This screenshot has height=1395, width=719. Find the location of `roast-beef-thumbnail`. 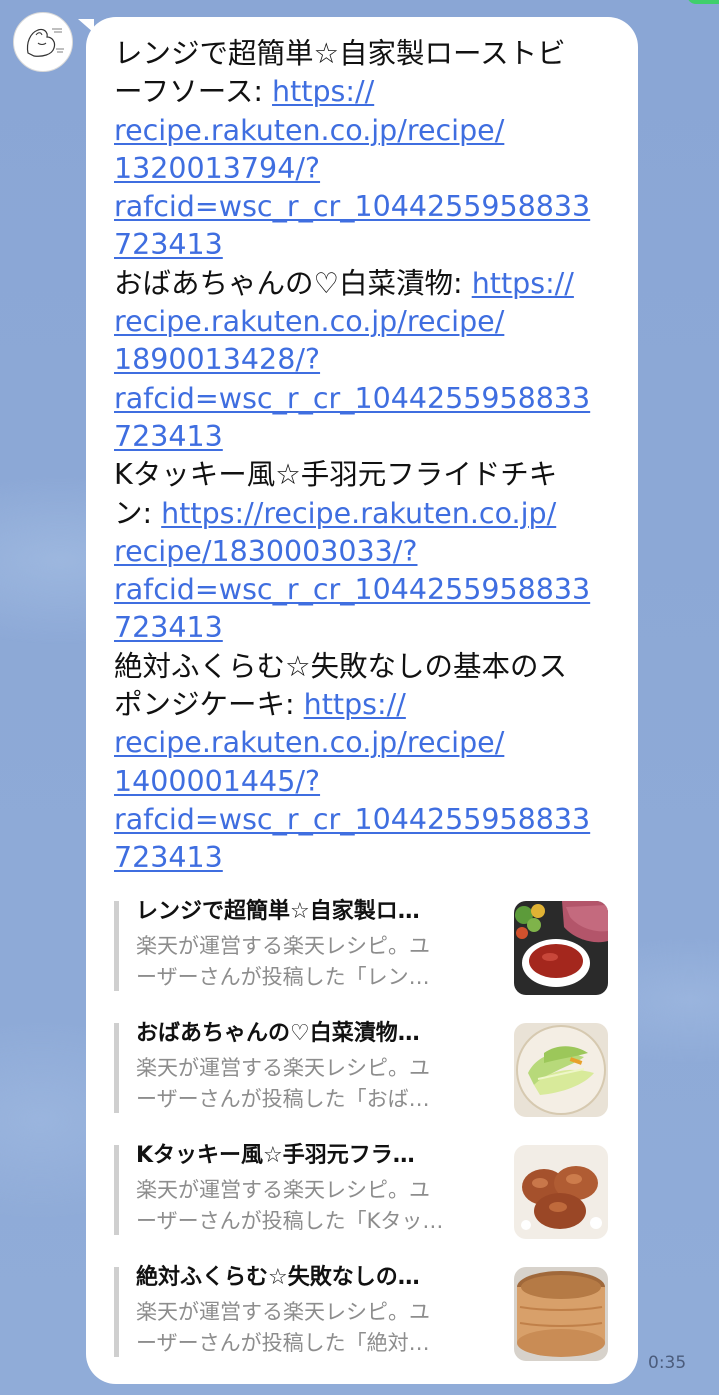

roast-beef-thumbnail is located at coordinates (561, 948).